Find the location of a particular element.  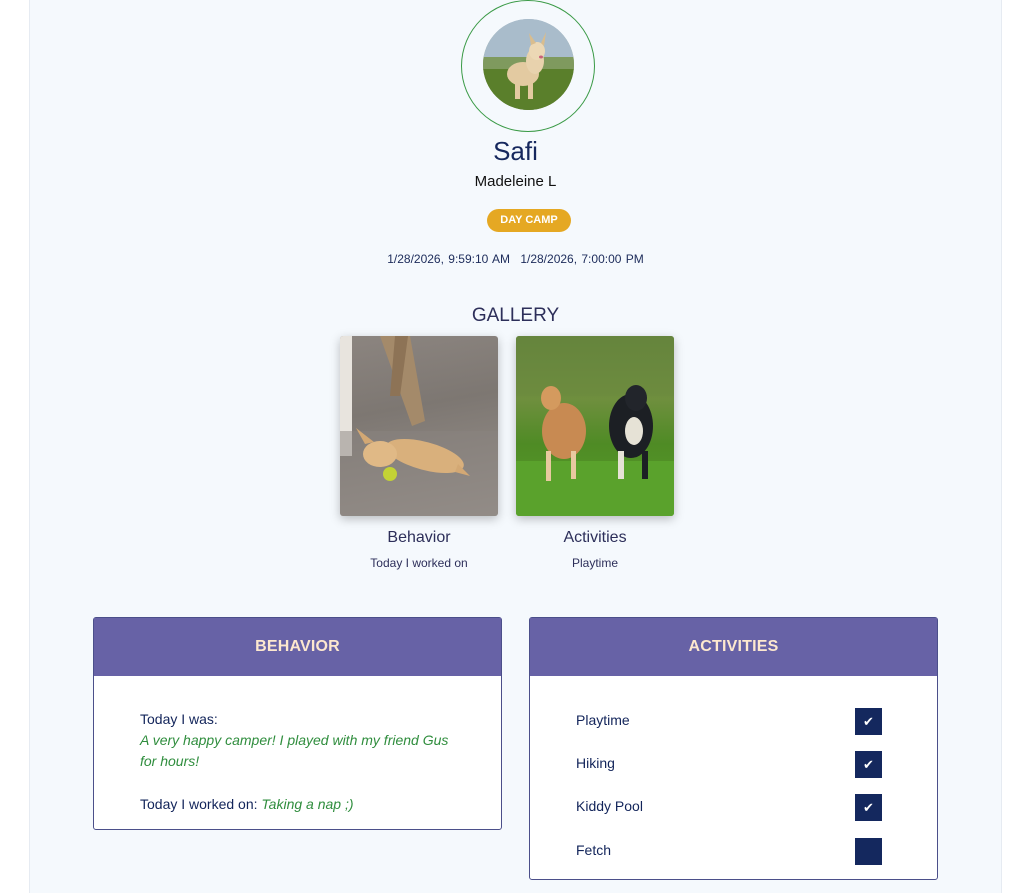

activity-row-playtime: Playtime ✔ is located at coordinates (729, 722).